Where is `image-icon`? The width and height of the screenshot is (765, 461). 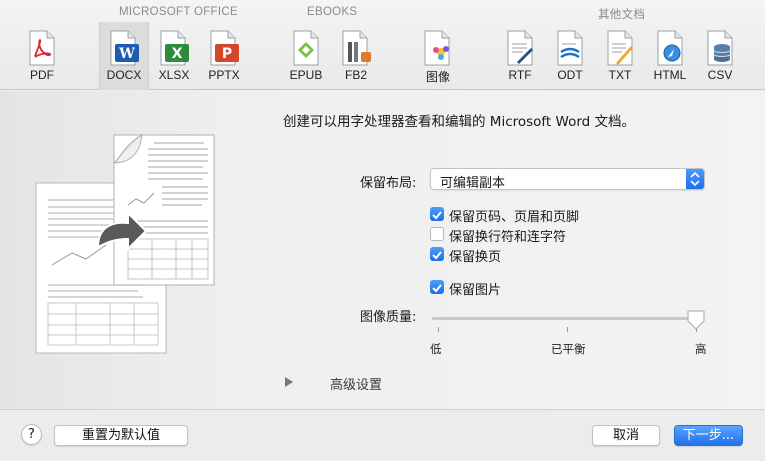
image-icon is located at coordinates (437, 48).